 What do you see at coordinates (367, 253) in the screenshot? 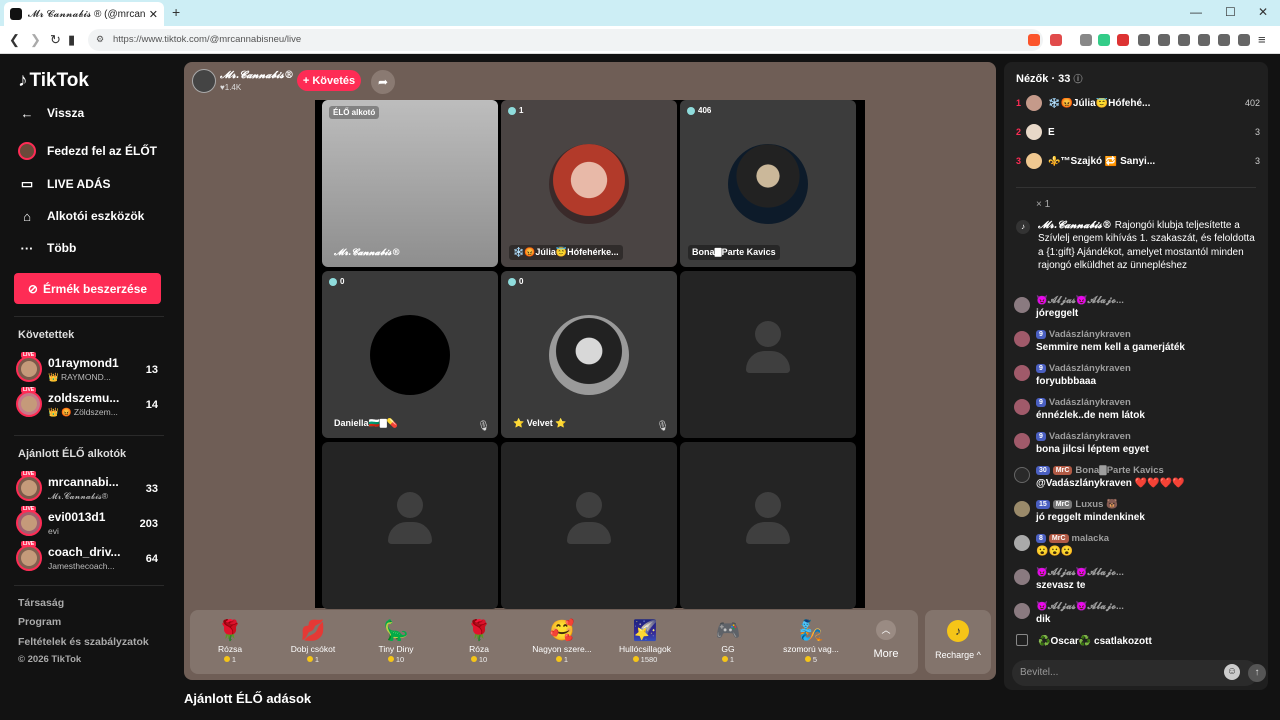
I see `guest-name: 𝓜𝓻.𝓒𝓪𝓷𝓷𝓪𝓫𝓲𝓼®` at bounding box center [367, 253].